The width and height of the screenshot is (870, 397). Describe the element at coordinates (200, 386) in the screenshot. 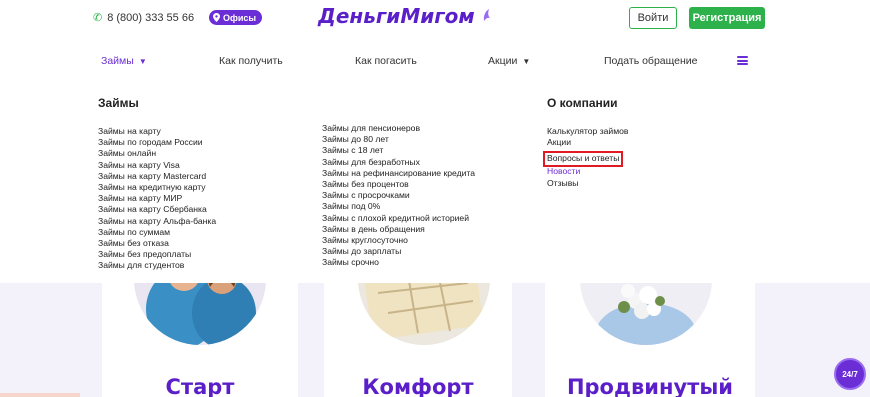

I see `tariff-title-start: Старт` at that location.